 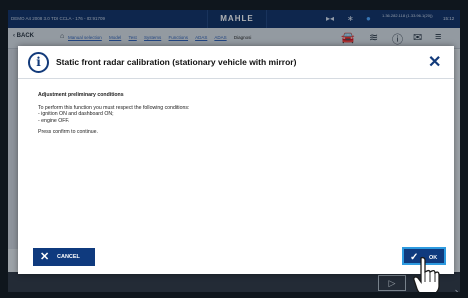 I want to click on conditions-heading: Adjustment preliminary conditions, so click(x=81, y=95).